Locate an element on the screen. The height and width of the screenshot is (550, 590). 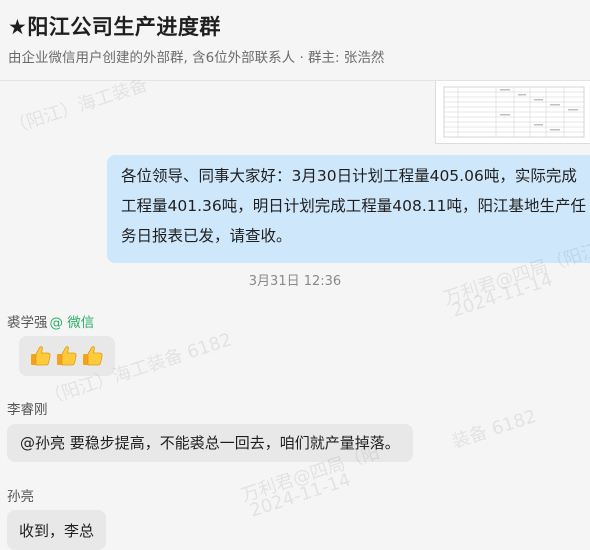
watermark: （阳江）海工装备 is located at coordinates (78, 109).